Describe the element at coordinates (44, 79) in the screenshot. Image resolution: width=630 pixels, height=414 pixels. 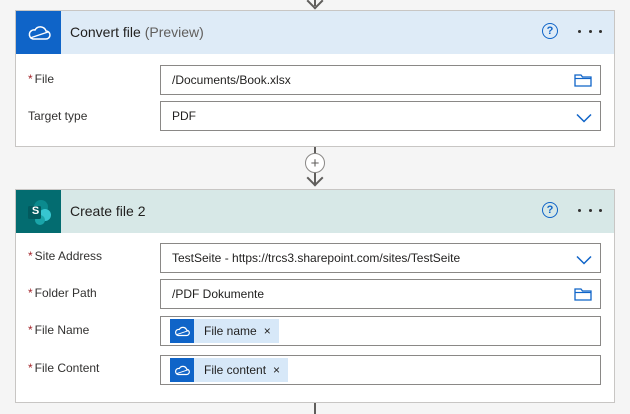
I see `file-label-text: File` at that location.